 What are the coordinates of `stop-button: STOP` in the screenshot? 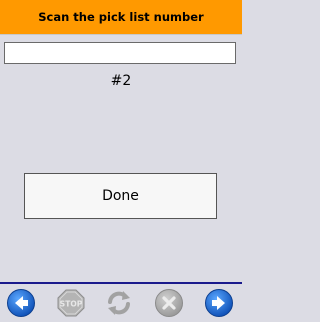 It's located at (71, 303).